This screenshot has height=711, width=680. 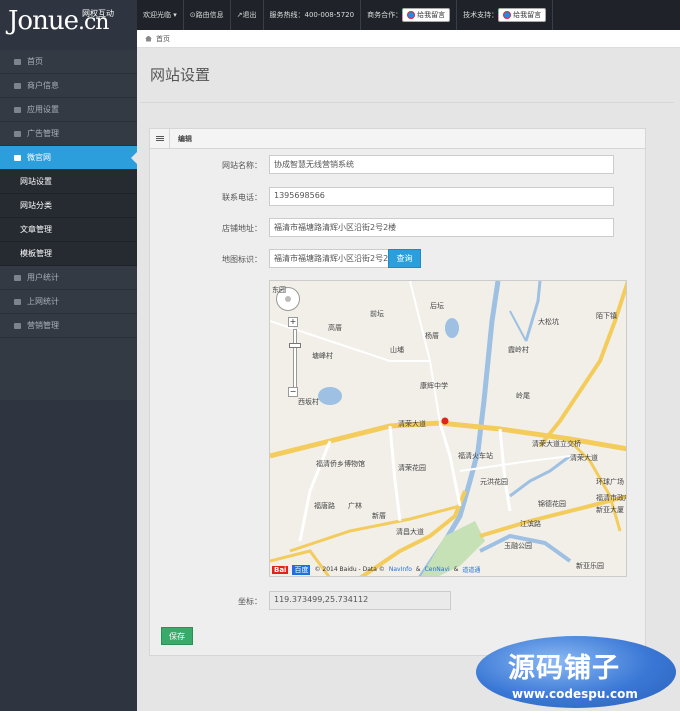 I want to click on save-button: 保存, so click(x=177, y=636).